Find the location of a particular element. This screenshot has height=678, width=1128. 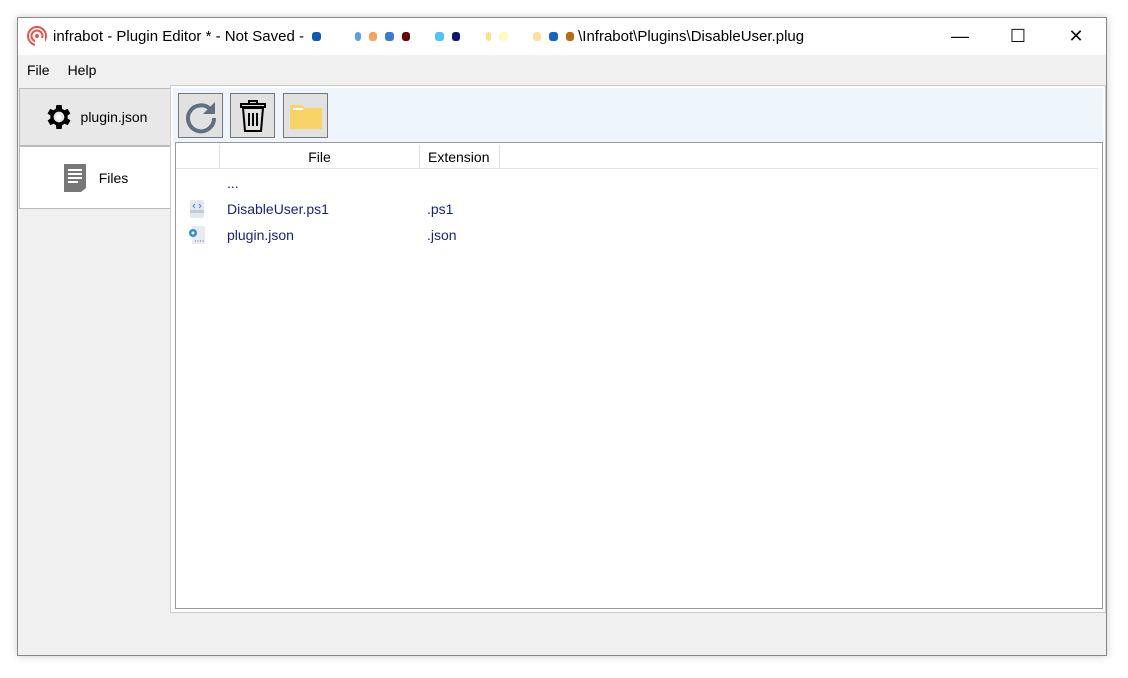

minimize-button: — is located at coordinates (960, 36).